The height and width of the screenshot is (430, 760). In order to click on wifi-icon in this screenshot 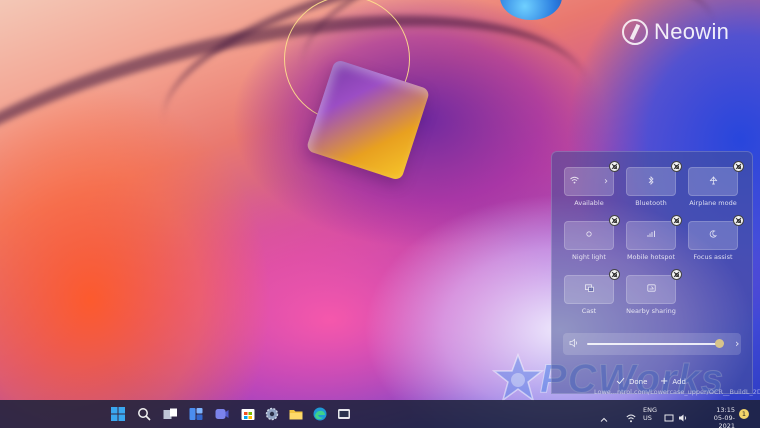, I will do `click(574, 181)`.